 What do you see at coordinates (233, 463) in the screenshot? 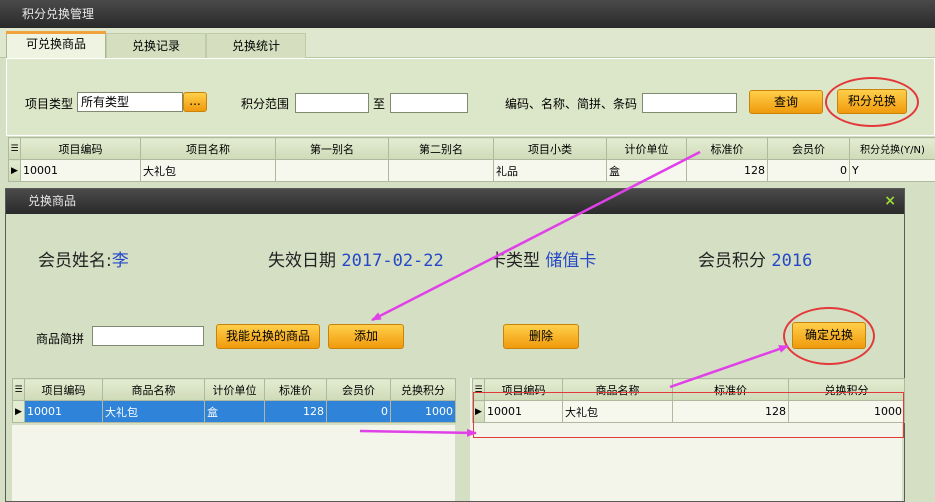
I see `available-items-blank` at bounding box center [233, 463].